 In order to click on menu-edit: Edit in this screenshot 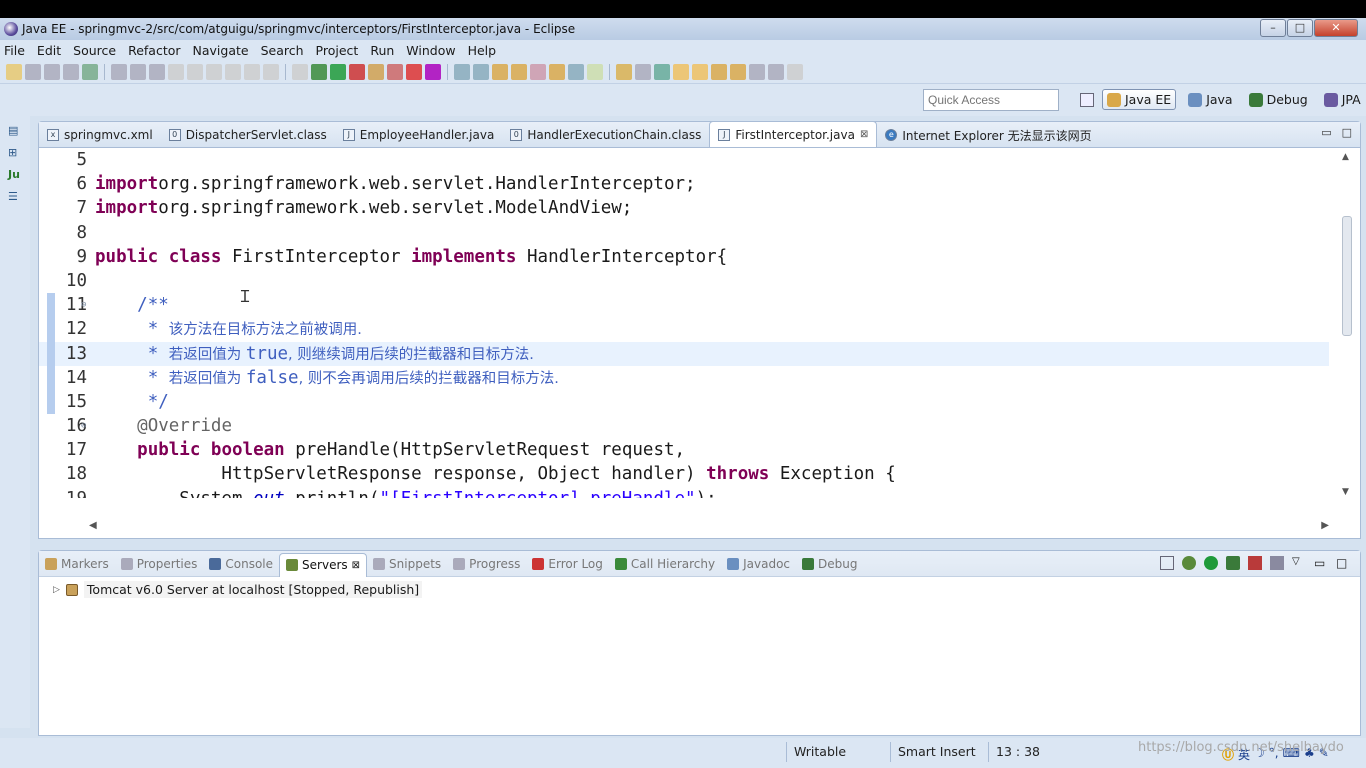, I will do `click(49, 50)`.